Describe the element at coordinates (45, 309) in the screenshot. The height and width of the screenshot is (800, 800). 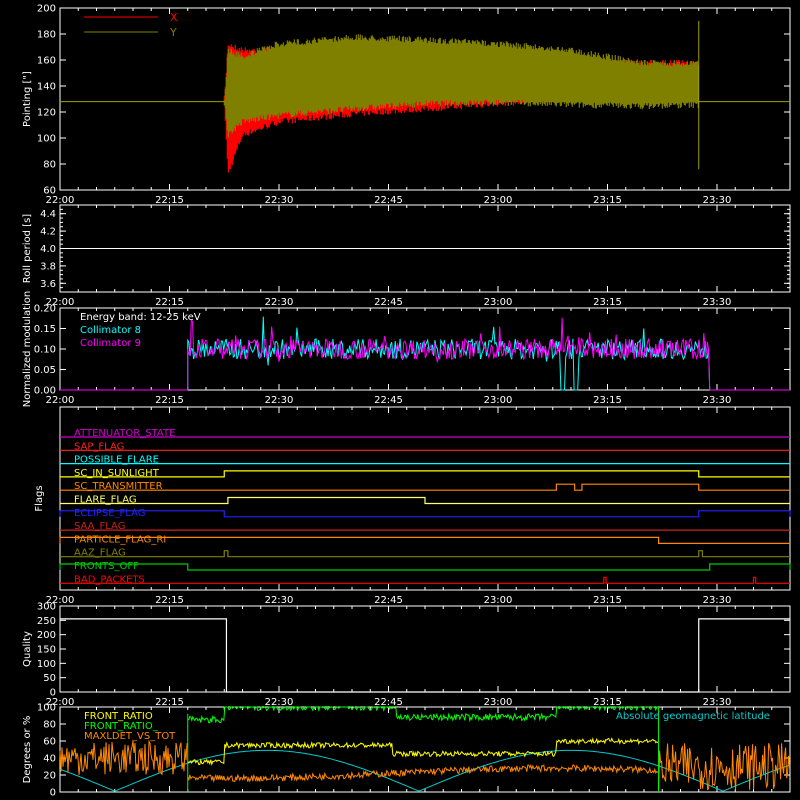
I see `y-tick-label: 0.20` at that location.